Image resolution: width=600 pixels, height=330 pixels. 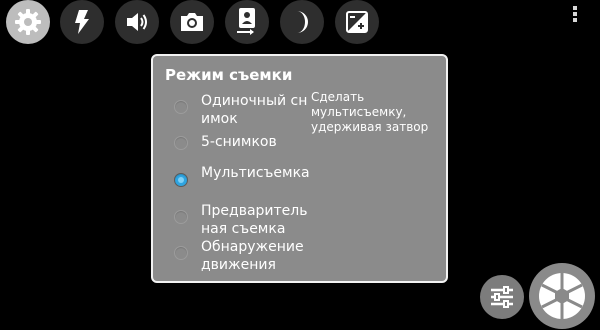 I want to click on mode-description: Сделать мультисъемку, удерживая затвор, so click(x=370, y=112).